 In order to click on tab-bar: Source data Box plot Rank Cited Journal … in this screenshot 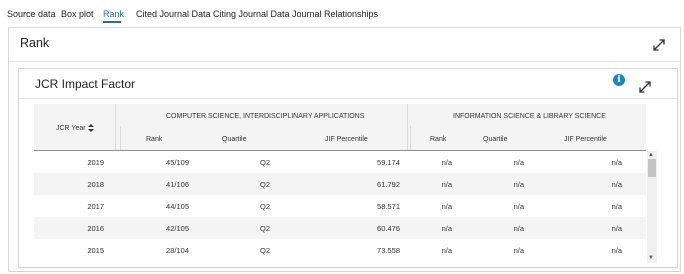, I will do `click(342, 13)`.